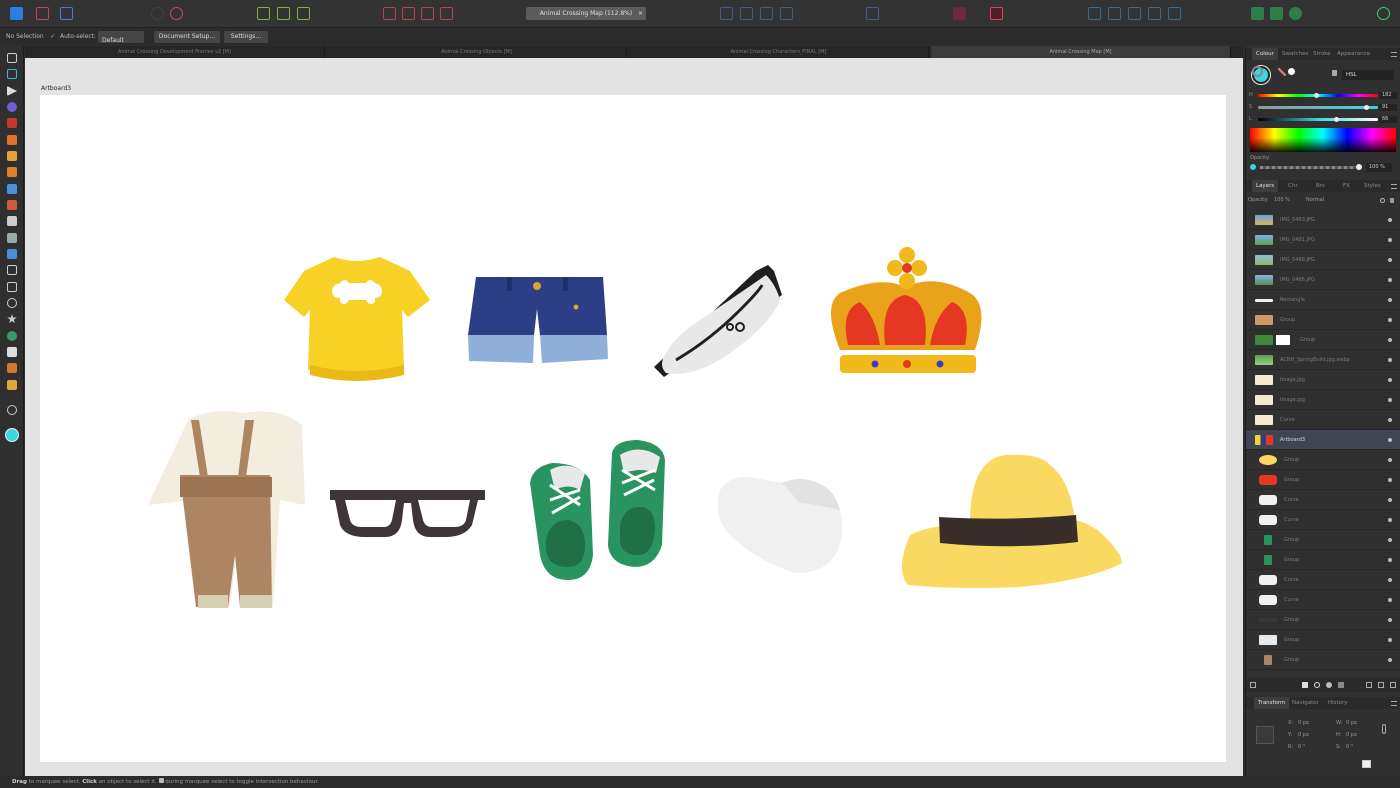 The image size is (1400, 788). What do you see at coordinates (586, 13) in the screenshot?
I see `document-select: Animal Crossing Map (112.8%) ×` at bounding box center [586, 13].